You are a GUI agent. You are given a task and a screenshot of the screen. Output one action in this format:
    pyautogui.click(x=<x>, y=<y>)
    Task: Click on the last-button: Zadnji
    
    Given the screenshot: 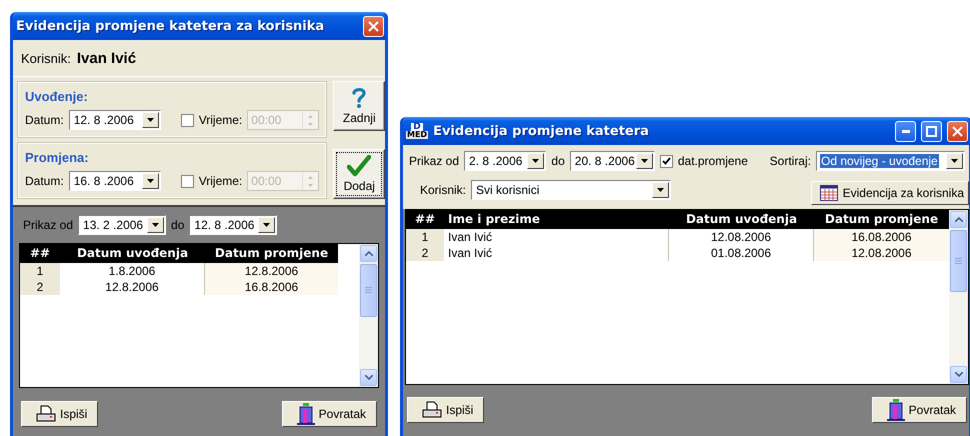 What is the action you would take?
    pyautogui.click(x=359, y=106)
    